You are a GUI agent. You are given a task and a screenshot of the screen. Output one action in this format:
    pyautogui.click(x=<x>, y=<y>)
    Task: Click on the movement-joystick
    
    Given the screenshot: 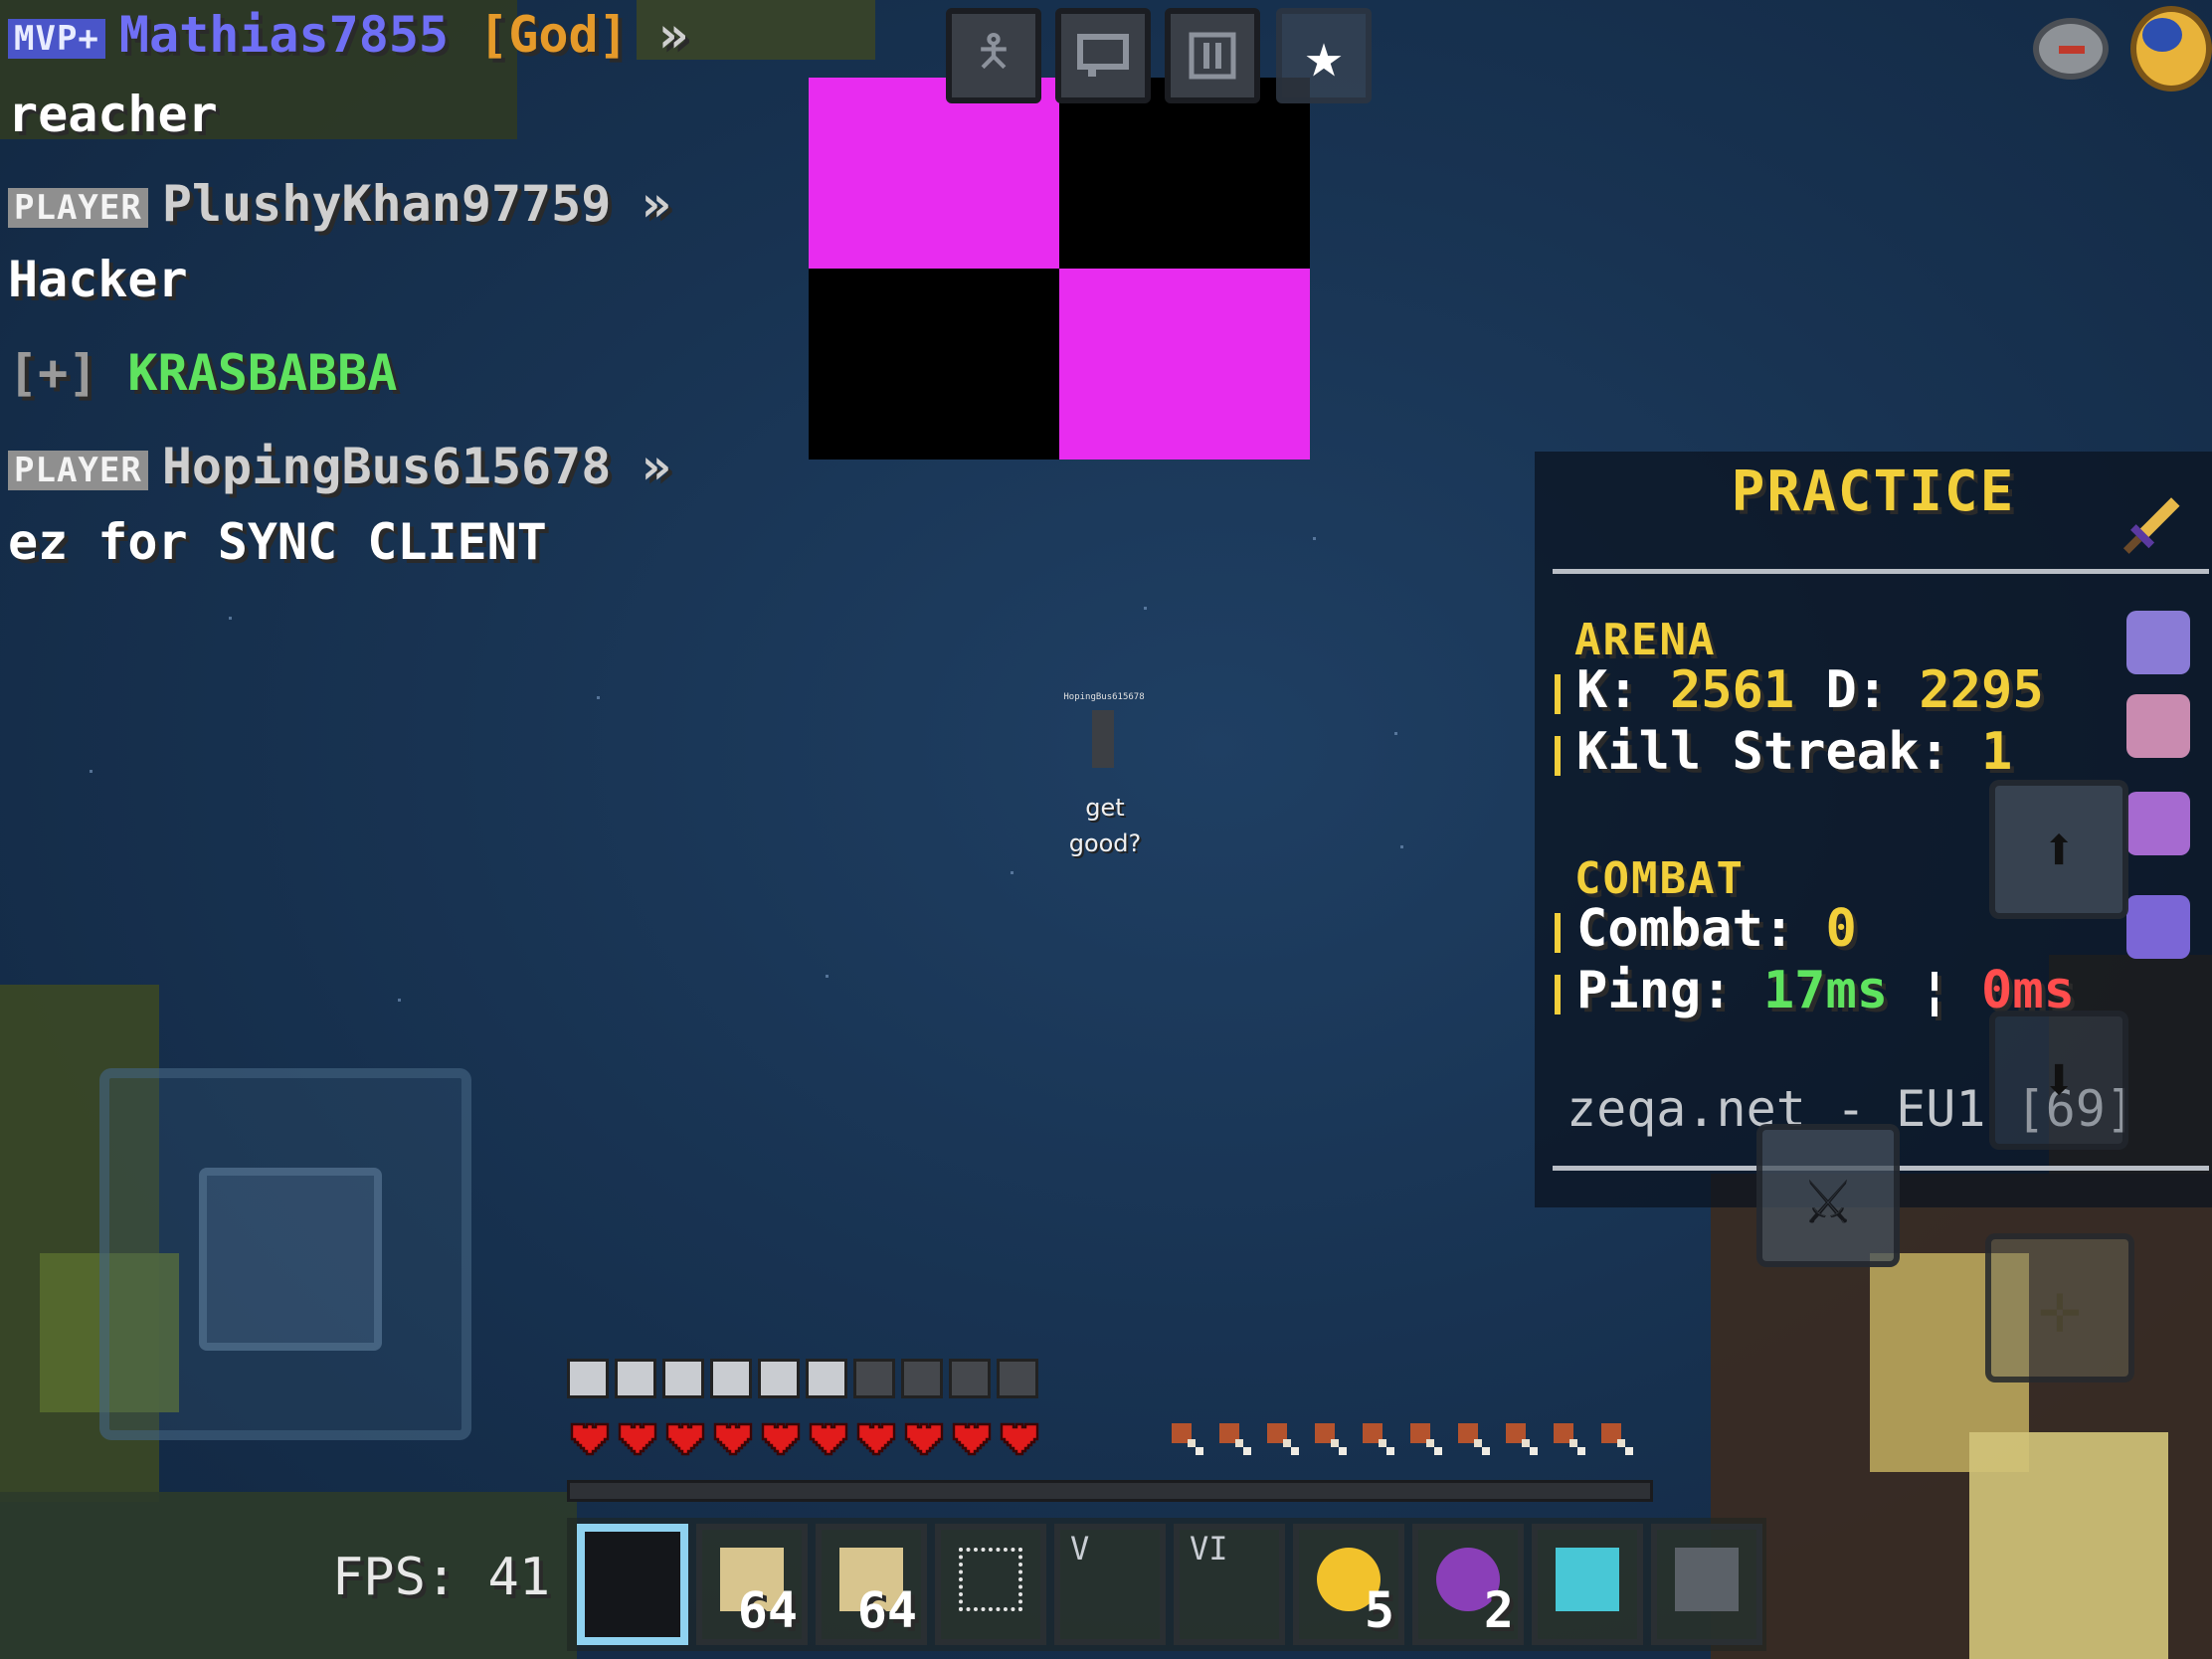 What is the action you would take?
    pyautogui.click(x=285, y=1254)
    